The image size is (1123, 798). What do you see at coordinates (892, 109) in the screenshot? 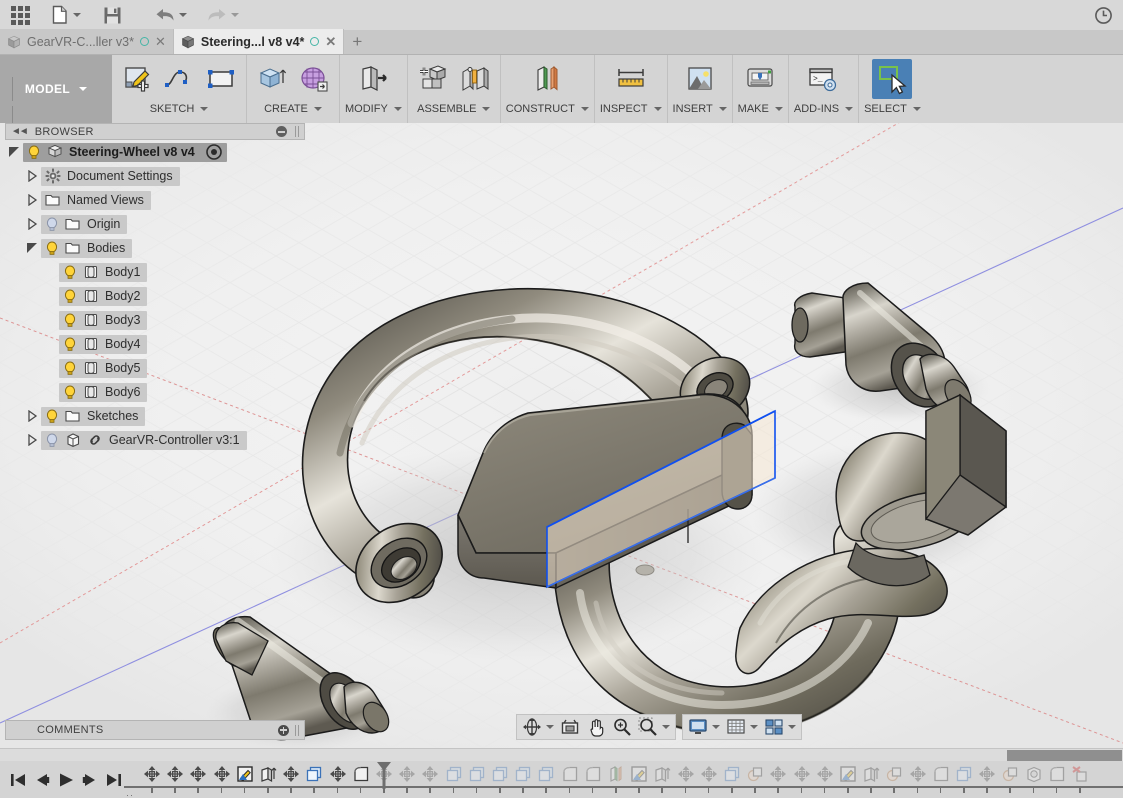
I see `ribbon-panel-select-title: SELECT` at bounding box center [892, 109].